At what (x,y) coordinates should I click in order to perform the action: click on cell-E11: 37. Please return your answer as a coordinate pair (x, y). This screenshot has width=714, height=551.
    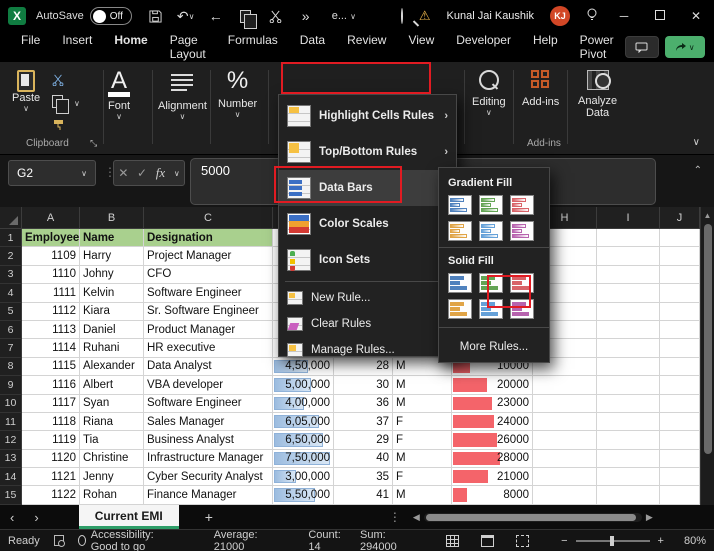
    Looking at the image, I should click on (363, 422).